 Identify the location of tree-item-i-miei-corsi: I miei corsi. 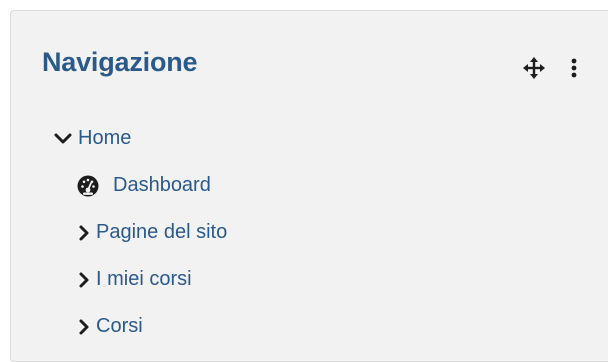
(152, 279).